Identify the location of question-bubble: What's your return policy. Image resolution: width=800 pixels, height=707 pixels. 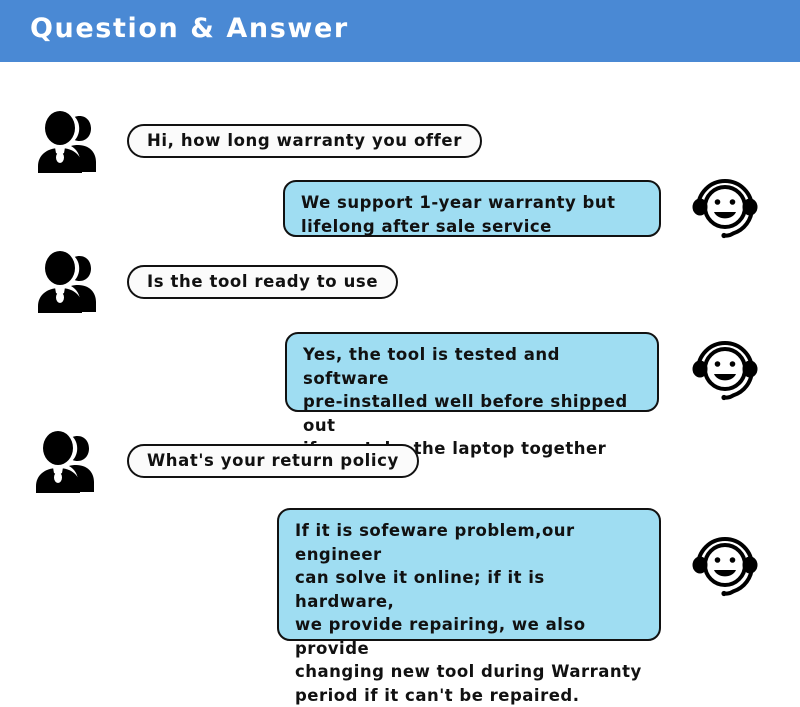
(273, 461).